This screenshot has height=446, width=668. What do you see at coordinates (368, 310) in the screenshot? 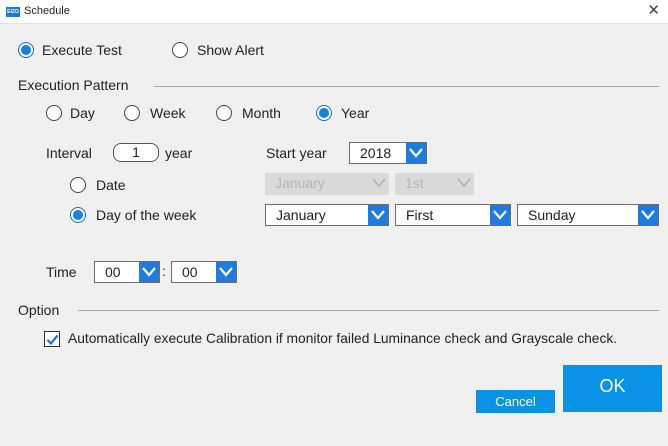
I see `option-divider` at bounding box center [368, 310].